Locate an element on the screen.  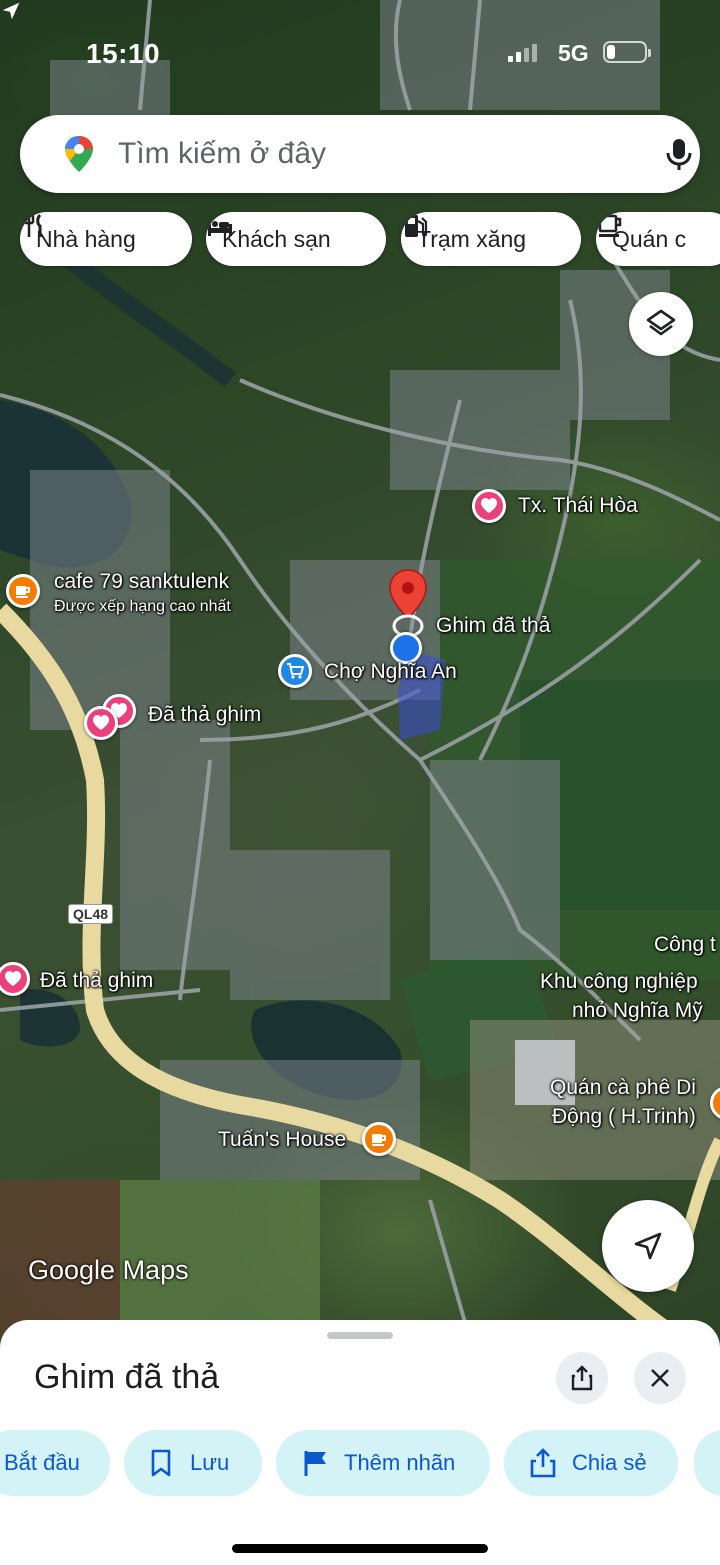
chip-label: Trạm xăng is located at coordinates (472, 238).